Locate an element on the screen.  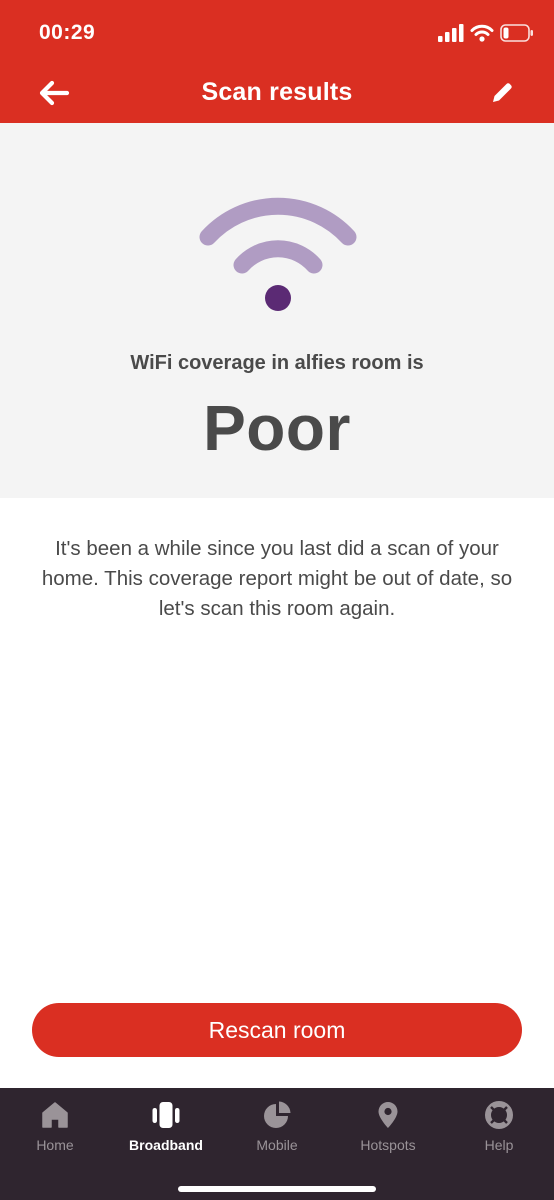
pie-chart-icon is located at coordinates (277, 1114).